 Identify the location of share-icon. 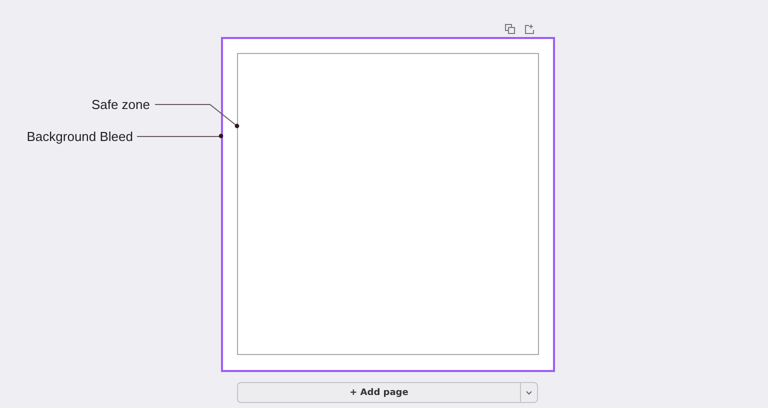
(530, 29).